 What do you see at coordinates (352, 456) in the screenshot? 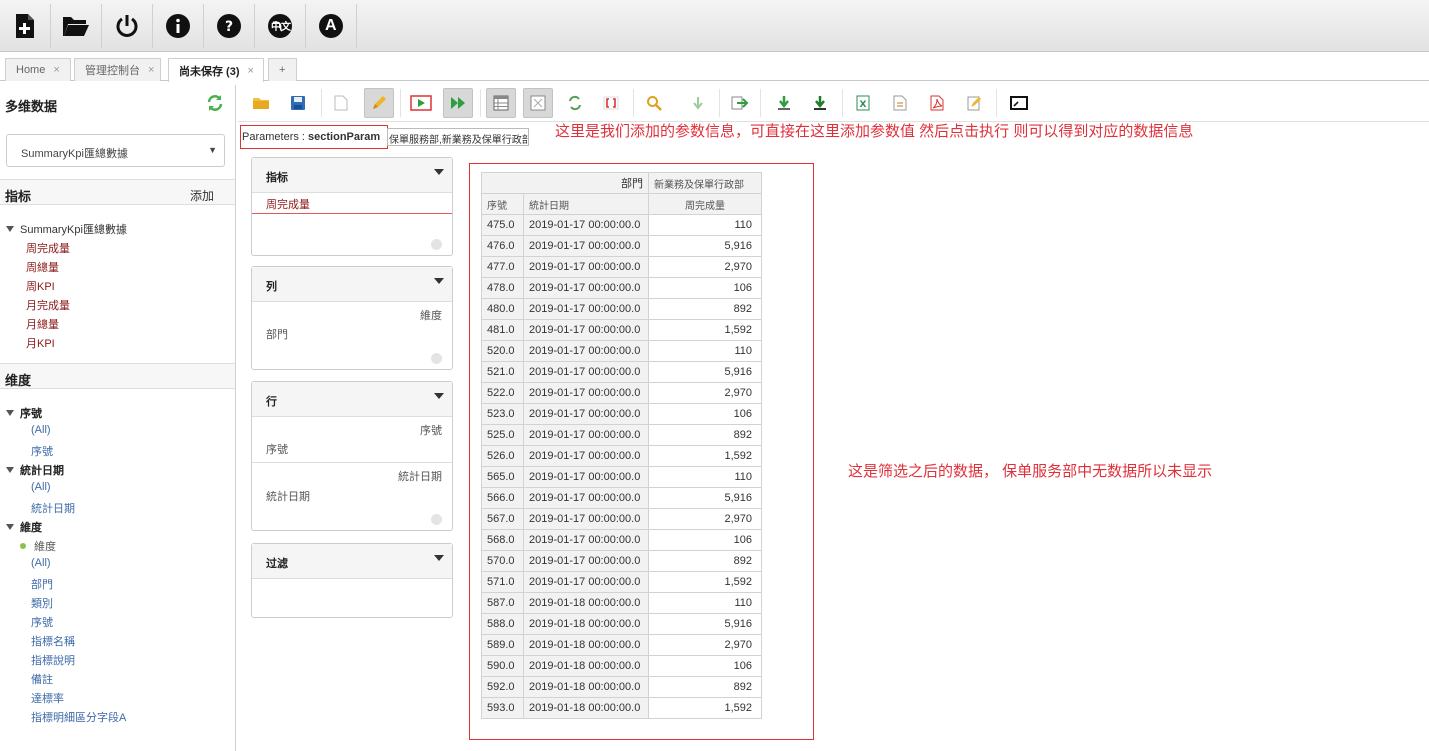
I see `rows-drop-zone: 行 序號 序號 統計日期 統計日期` at bounding box center [352, 456].